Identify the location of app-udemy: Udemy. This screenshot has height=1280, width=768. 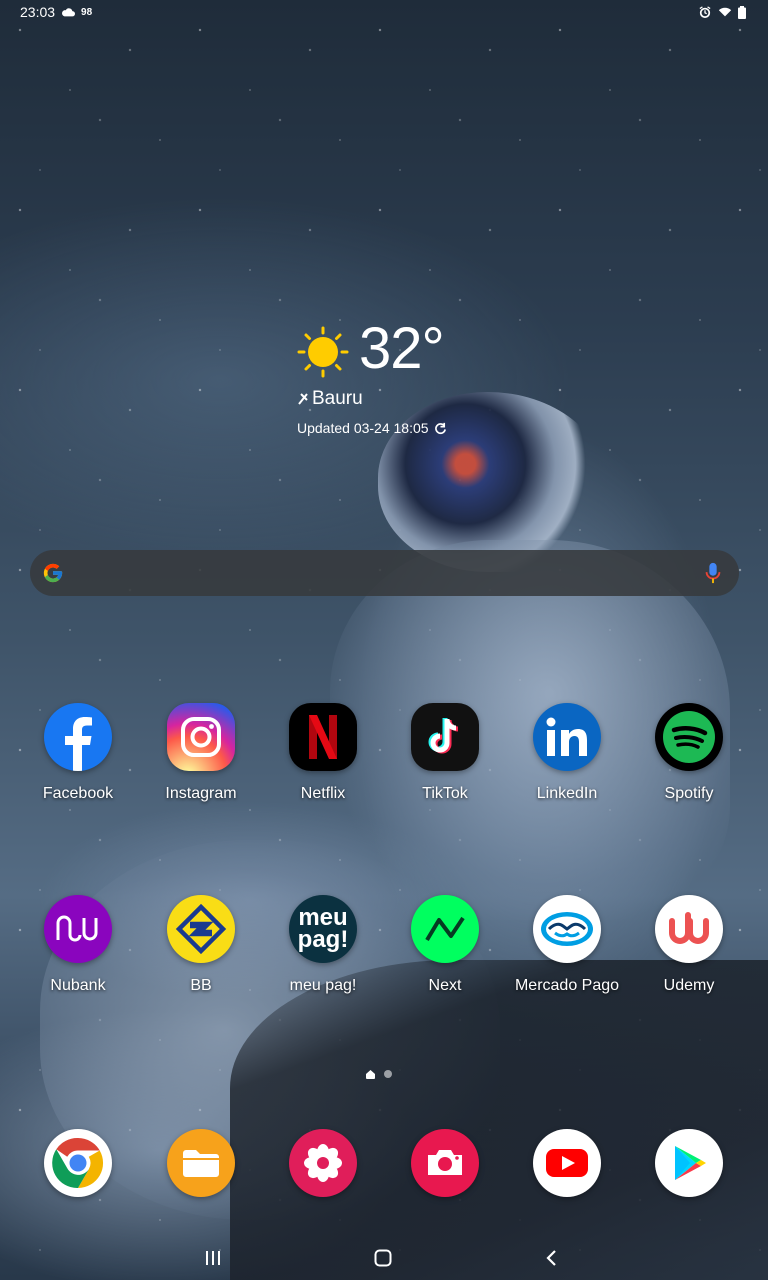
(689, 945).